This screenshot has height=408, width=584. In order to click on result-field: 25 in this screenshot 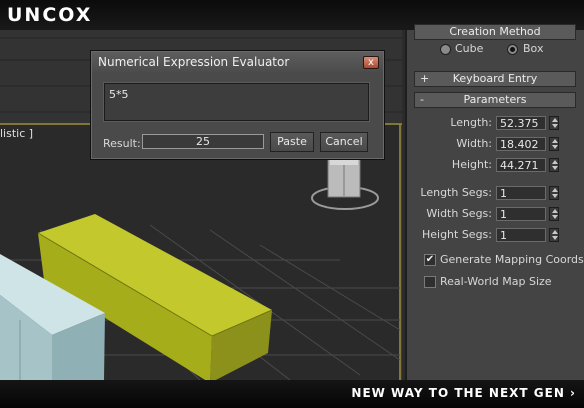, I will do `click(203, 141)`.